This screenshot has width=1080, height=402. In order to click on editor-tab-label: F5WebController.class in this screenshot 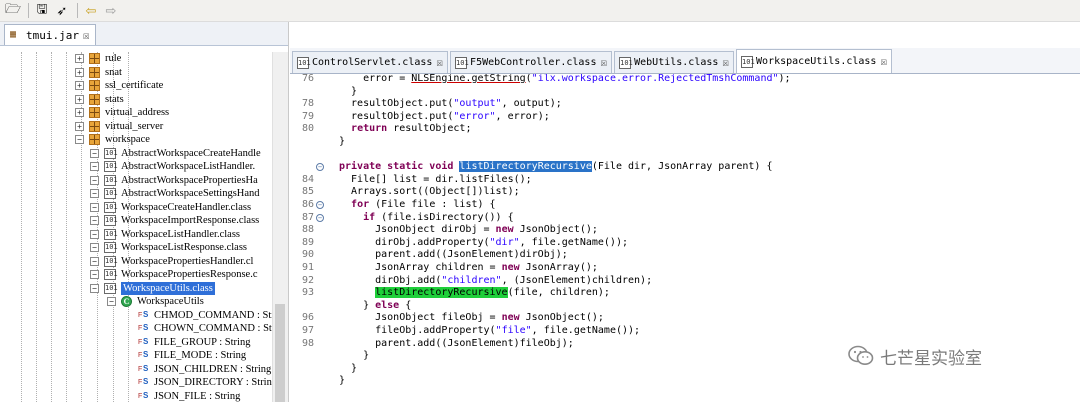, I will do `click(533, 62)`.